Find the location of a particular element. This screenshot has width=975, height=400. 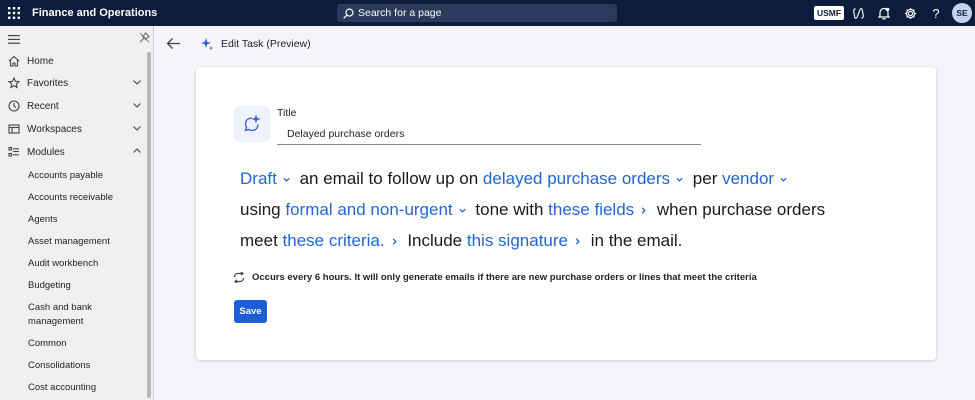

notifications-icon is located at coordinates (884, 13).